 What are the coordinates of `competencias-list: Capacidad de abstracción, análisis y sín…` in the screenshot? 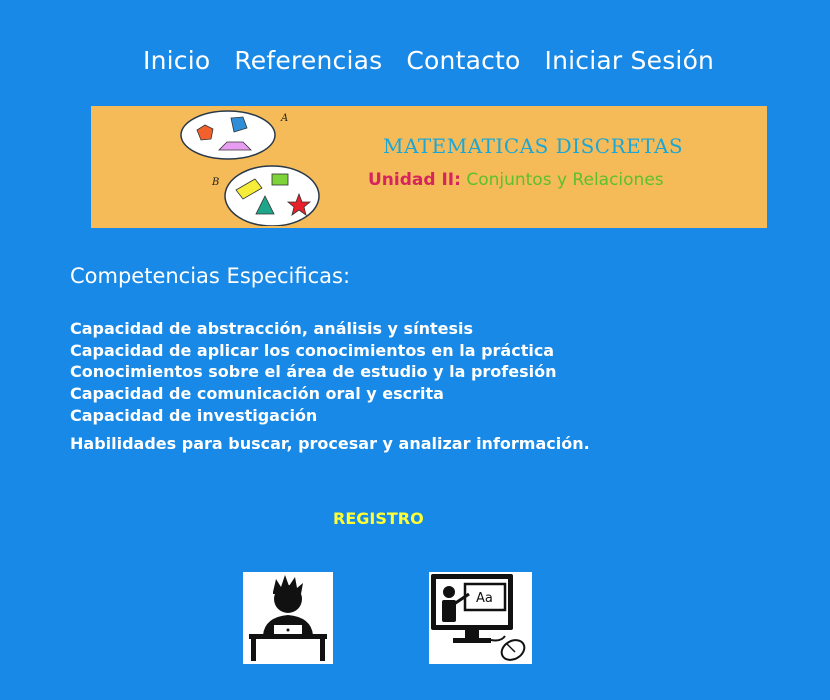 It's located at (330, 386).